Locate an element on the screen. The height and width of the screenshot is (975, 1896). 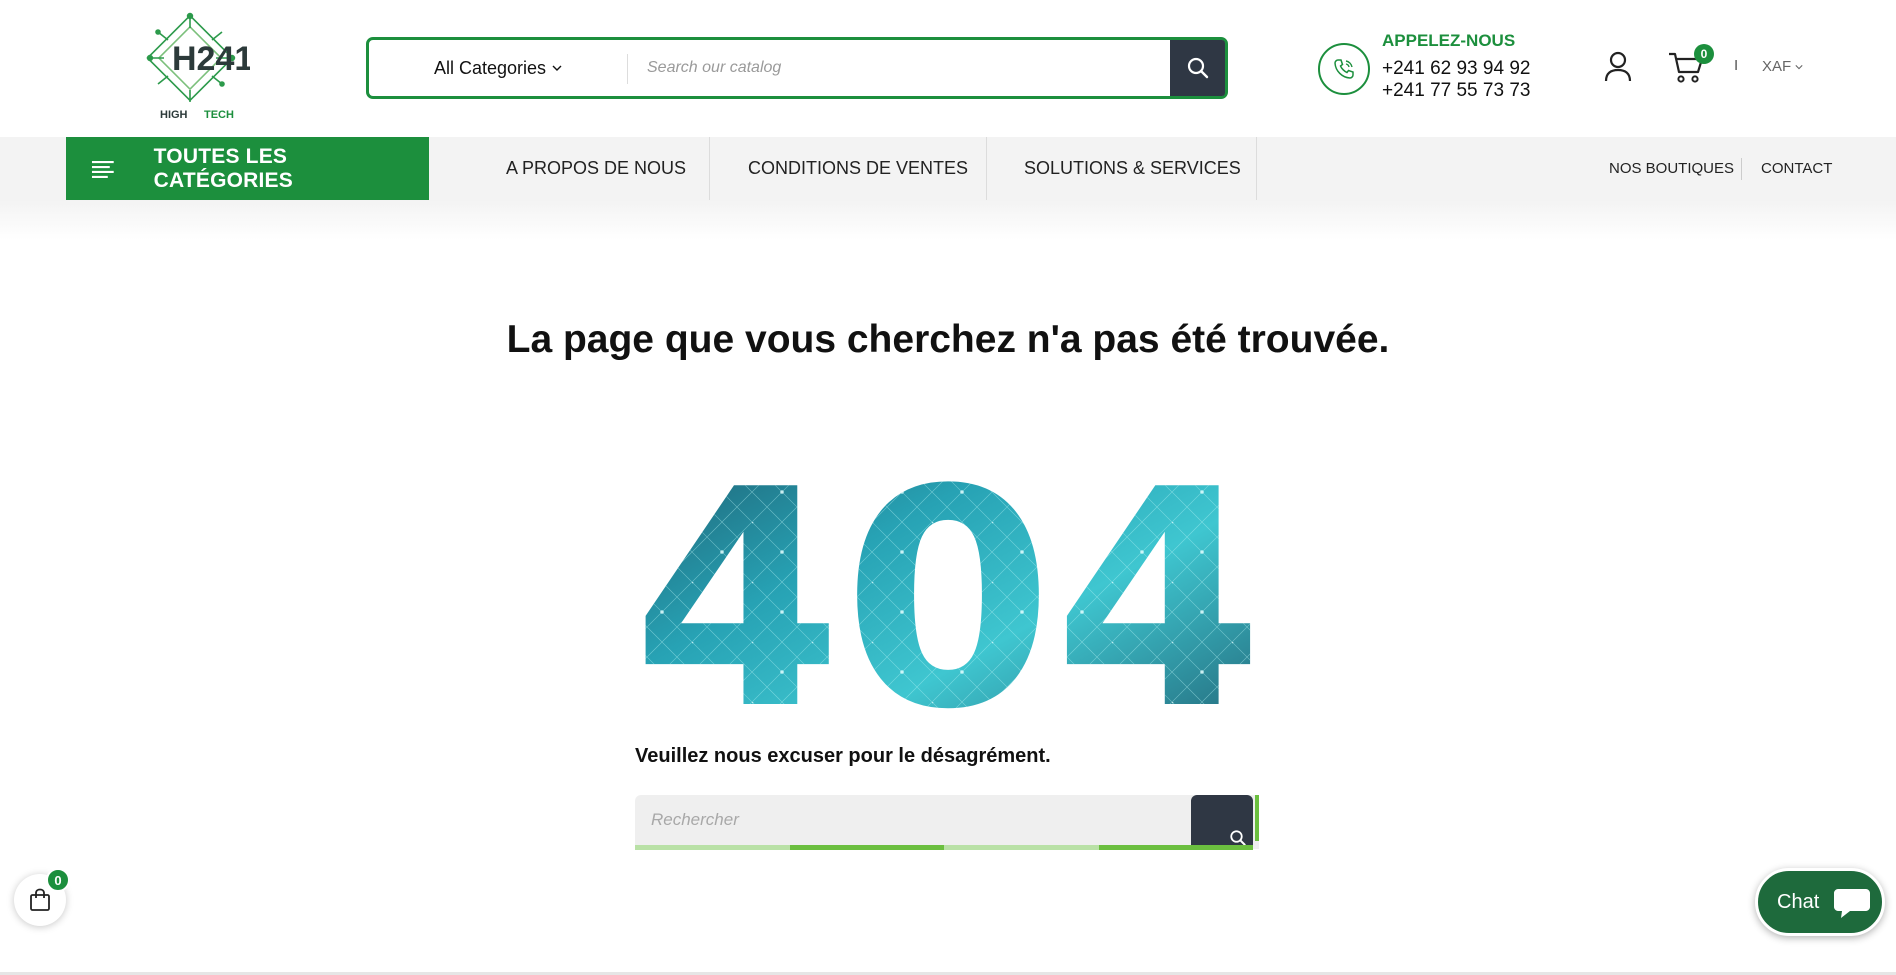
logo-sub-left: HIGH is located at coordinates (174, 115).